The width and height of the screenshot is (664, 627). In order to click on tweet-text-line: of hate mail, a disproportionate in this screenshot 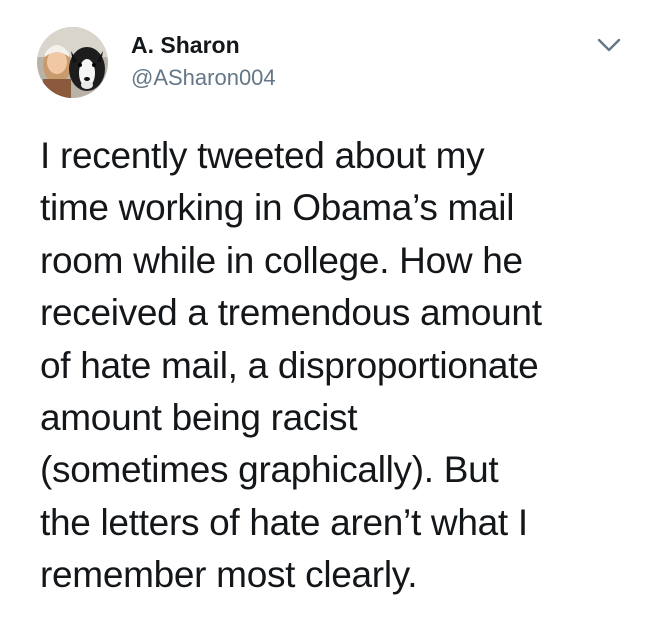, I will do `click(289, 365)`.